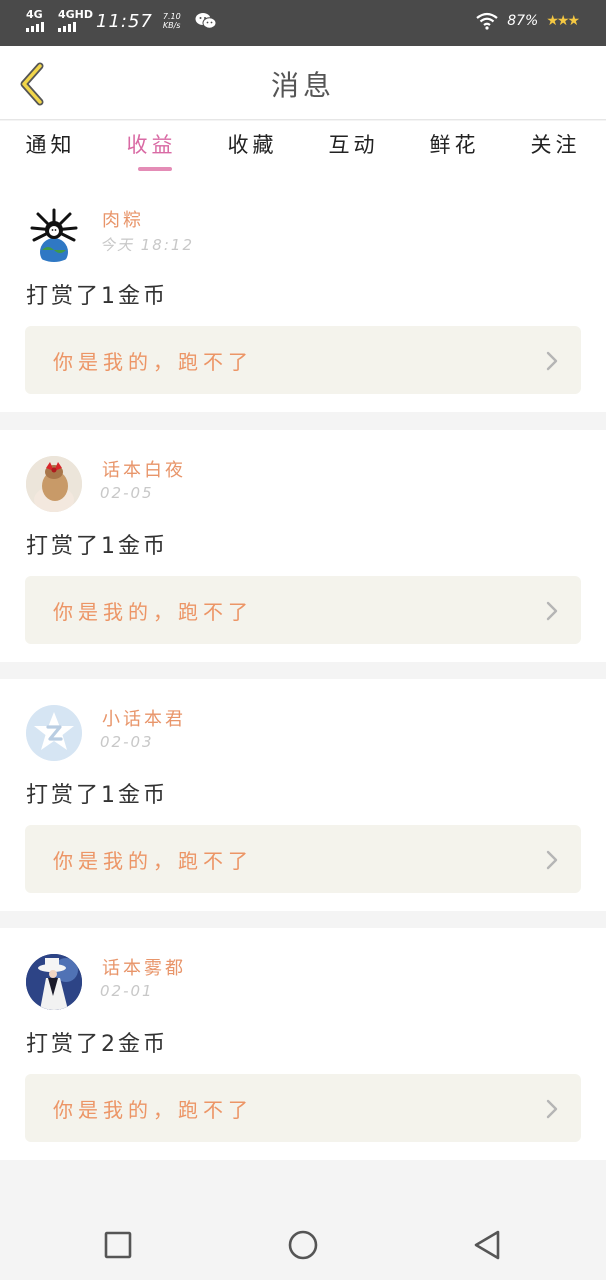  I want to click on tab-bar: 通知 收益 收藏 互动 鲜花 关注, so click(303, 151).